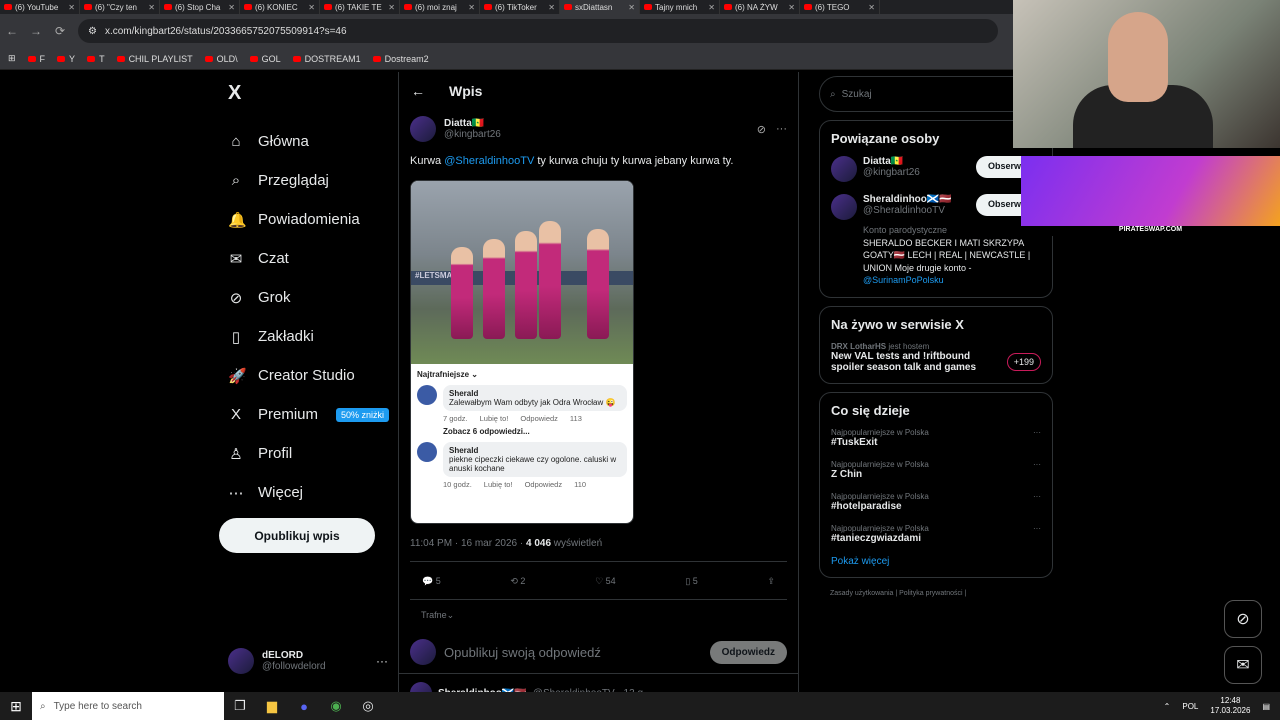  Describe the element at coordinates (418, 91) in the screenshot. I see `back-arrow-icon: ←` at that location.